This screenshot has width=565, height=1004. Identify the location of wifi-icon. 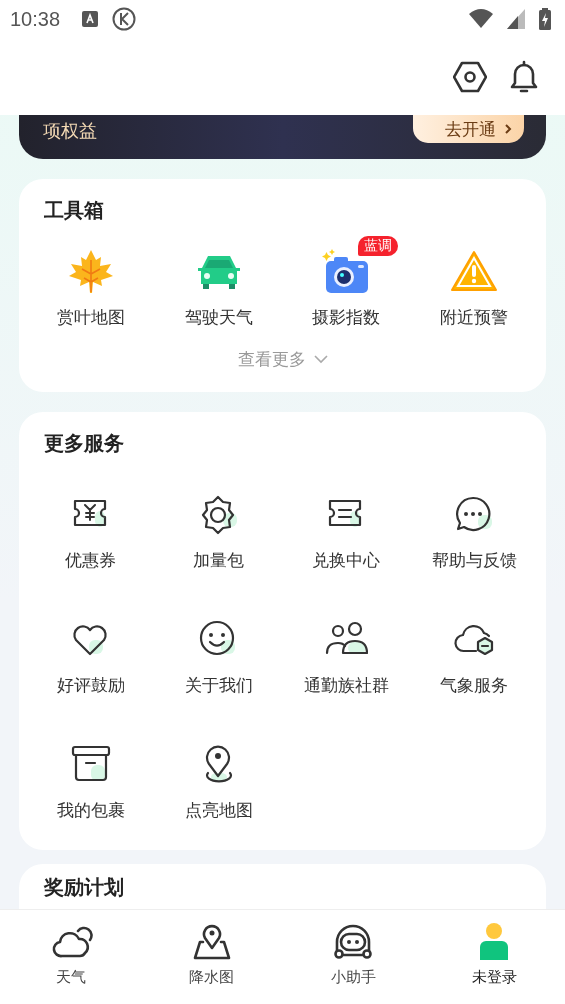
(481, 19).